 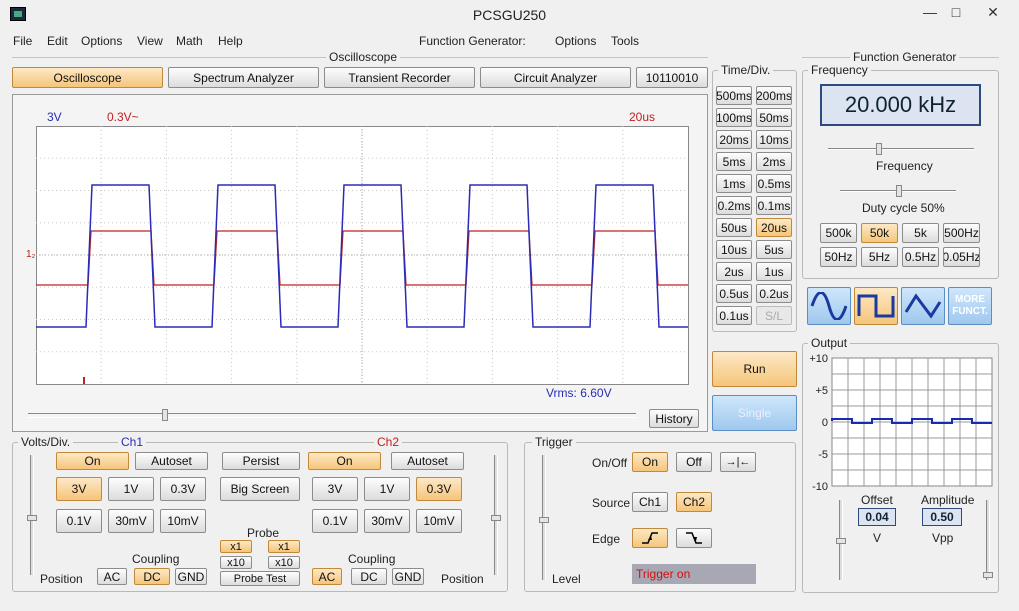 What do you see at coordinates (694, 538) in the screenshot?
I see `trigger-edge-falling` at bounding box center [694, 538].